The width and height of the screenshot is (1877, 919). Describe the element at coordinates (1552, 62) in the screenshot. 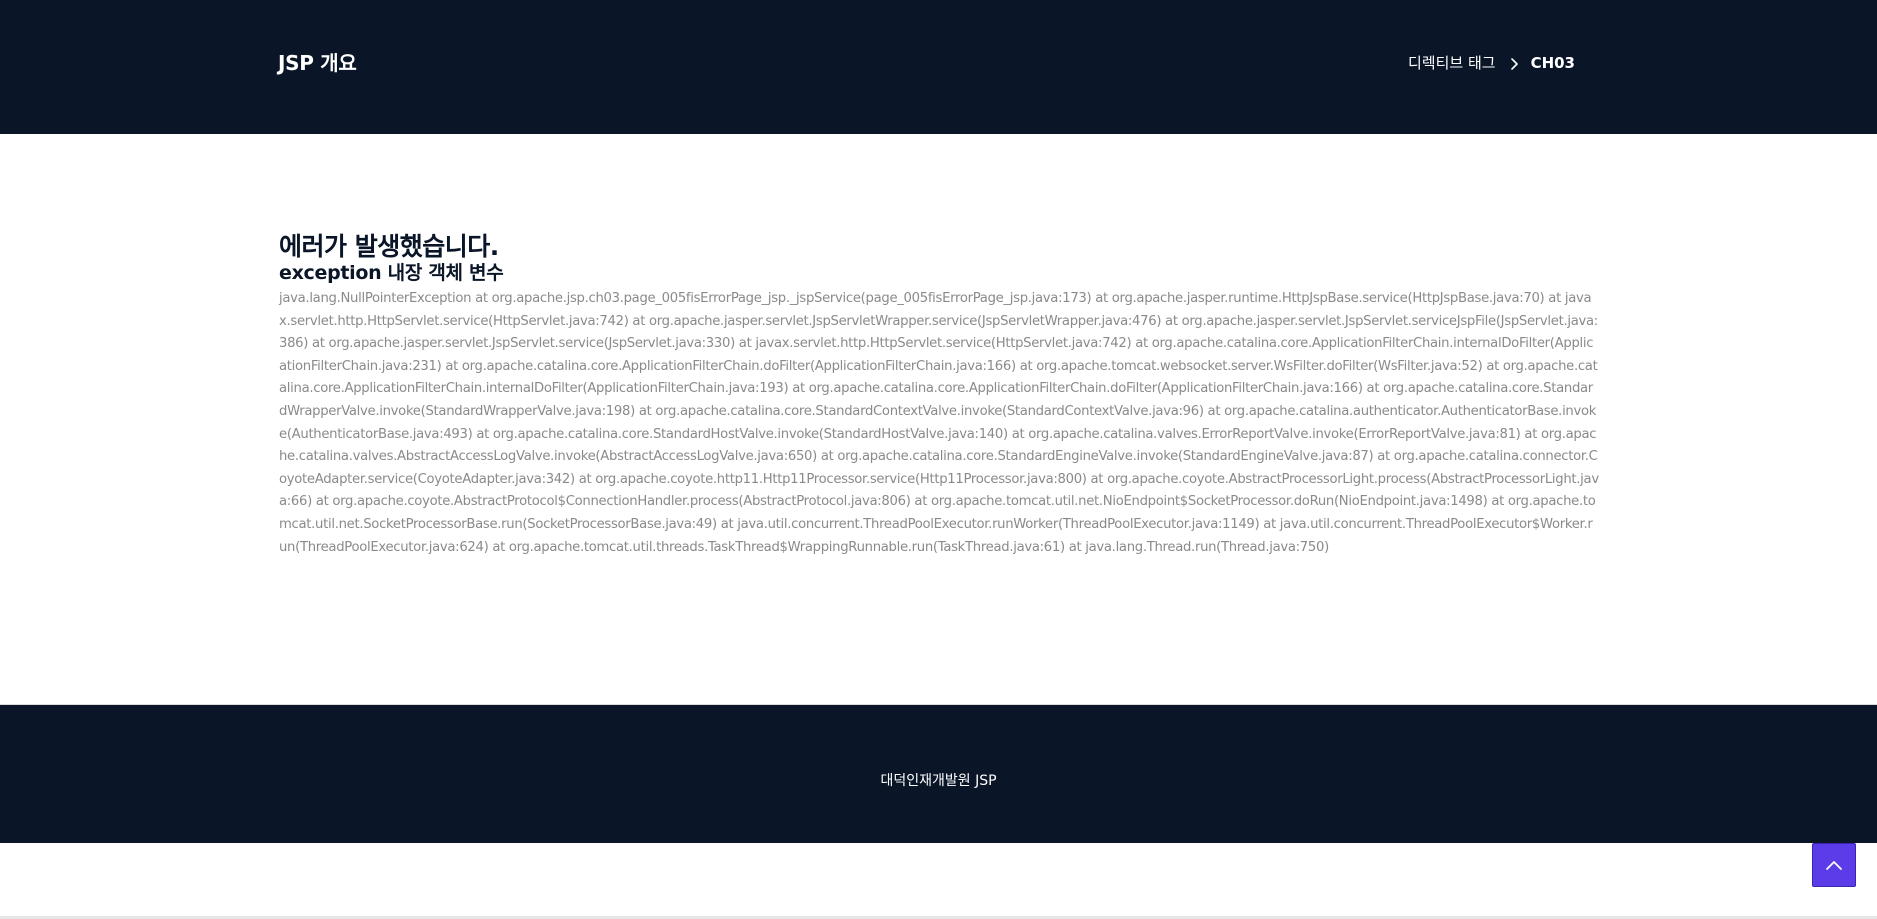

I see `breadcrumb-item-current: CH03` at that location.